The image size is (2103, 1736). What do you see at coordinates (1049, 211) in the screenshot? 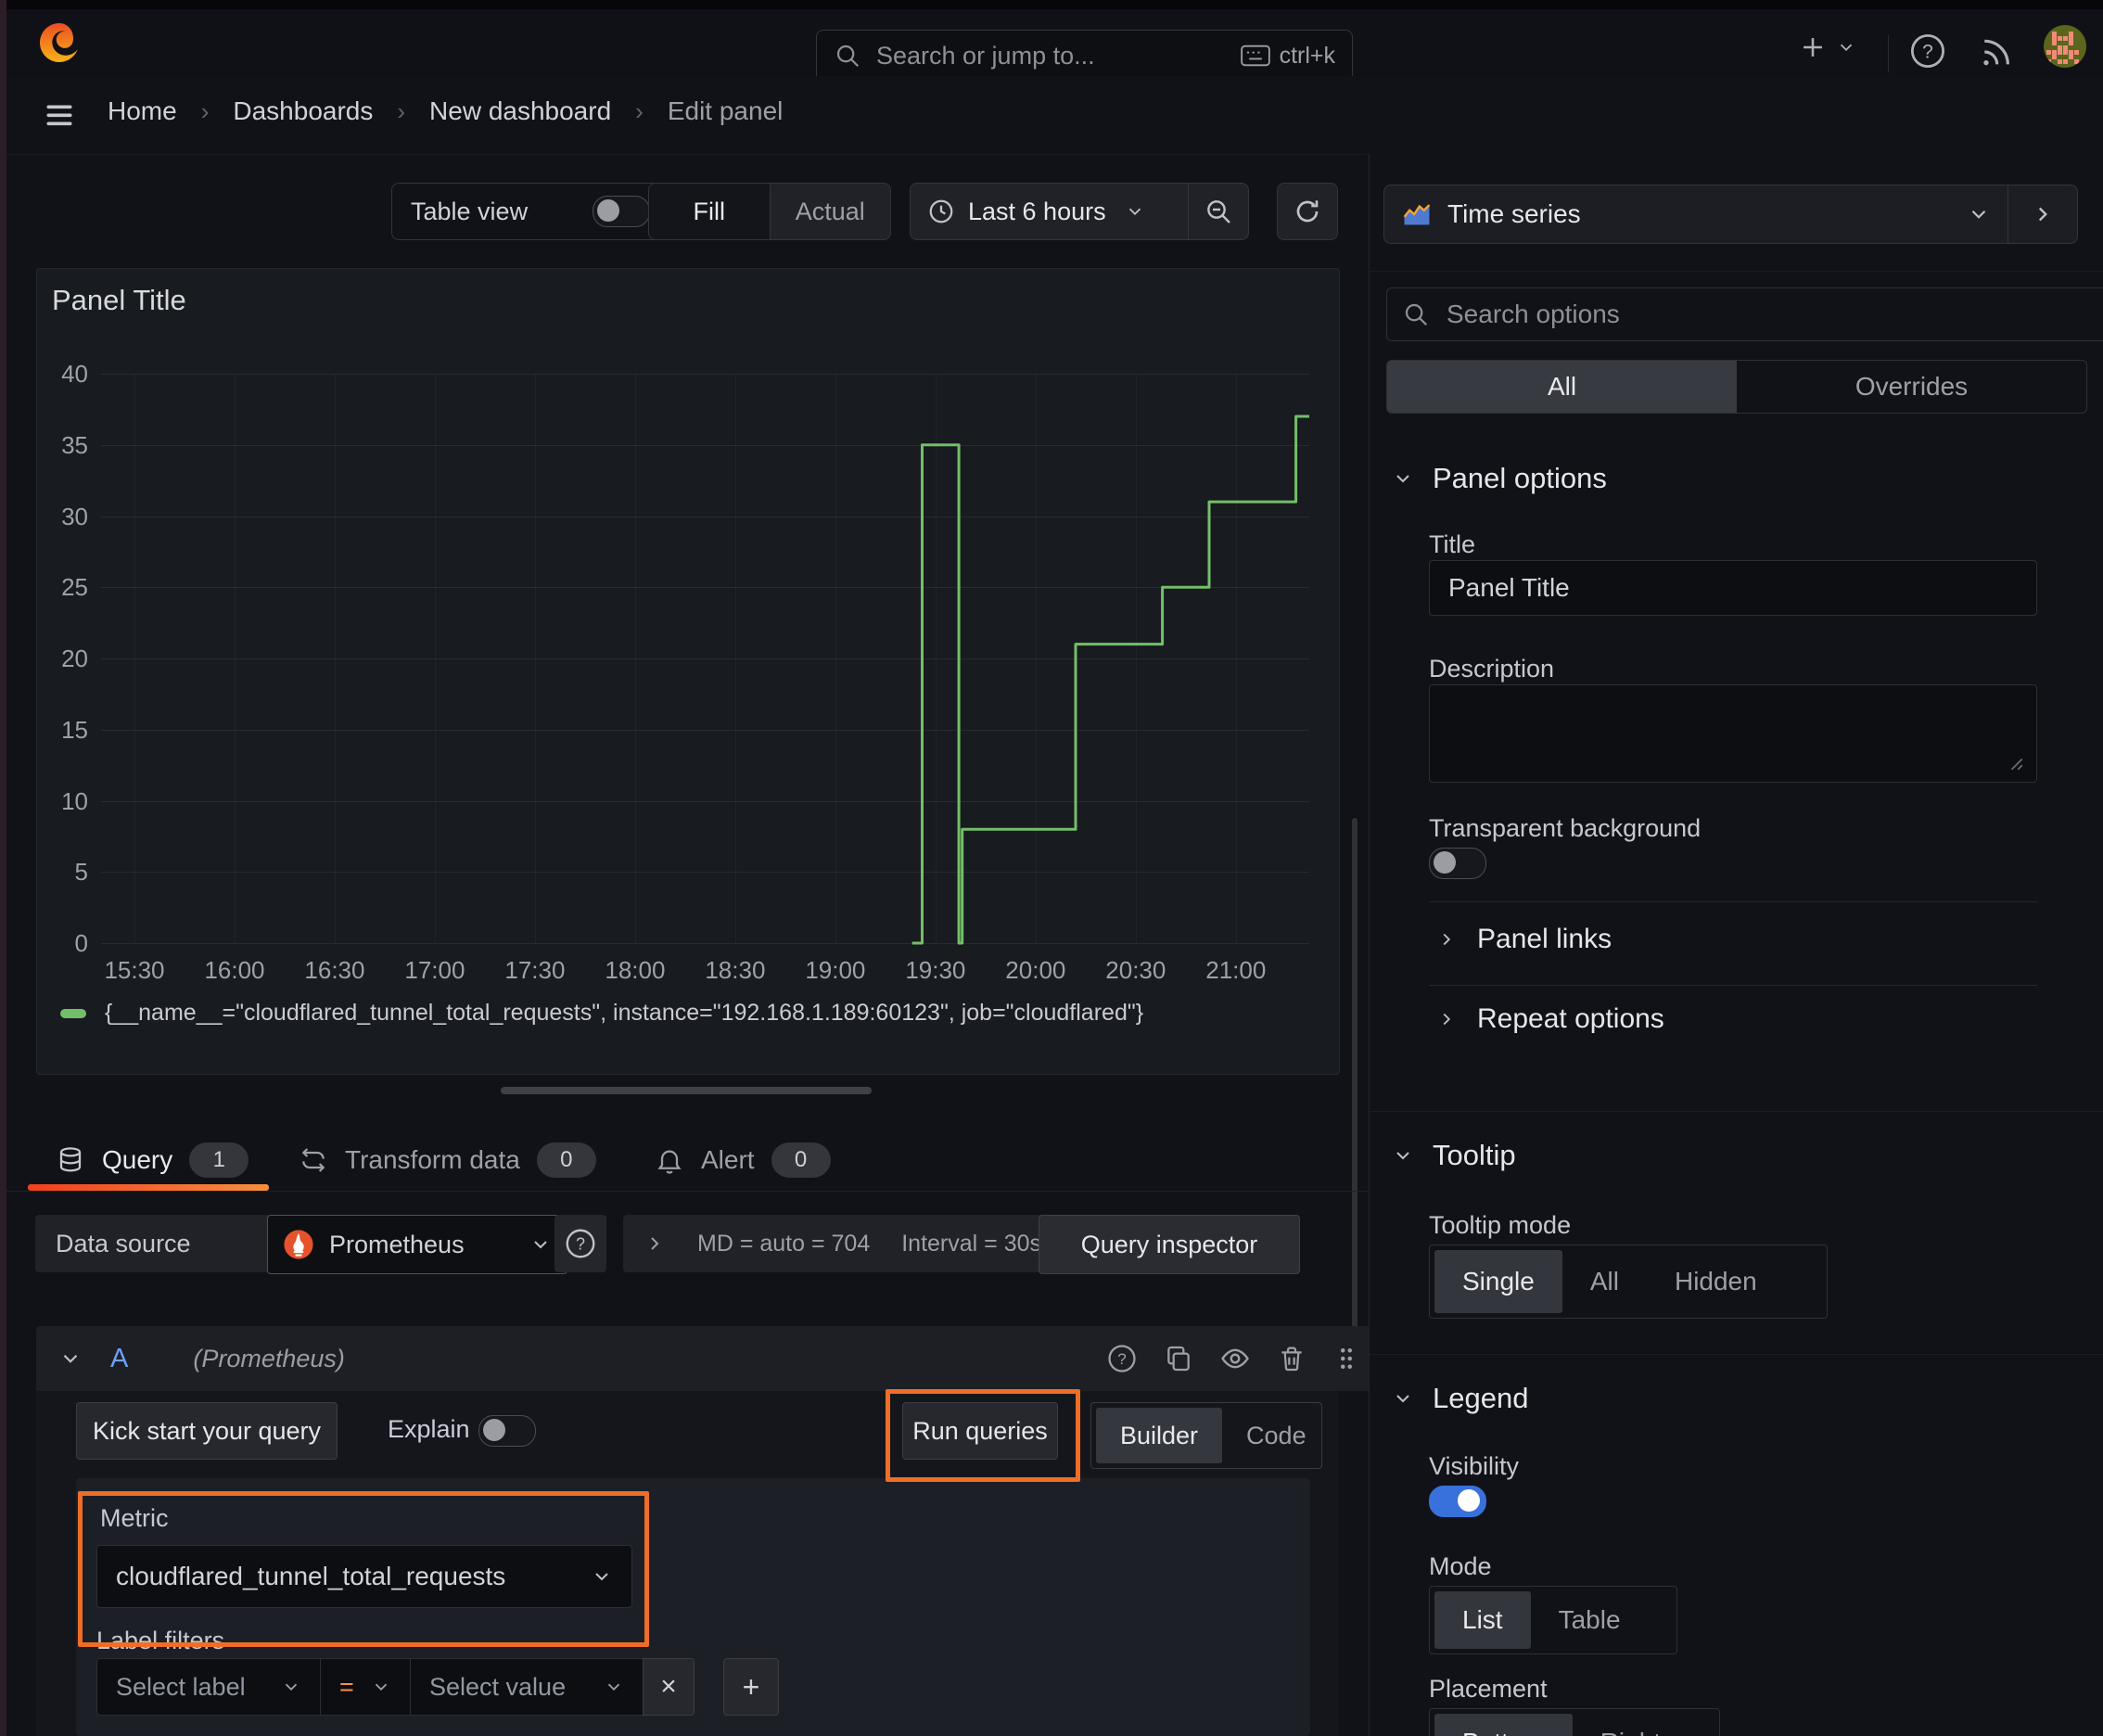
I see `time-range-picker: Last 6 hours` at bounding box center [1049, 211].